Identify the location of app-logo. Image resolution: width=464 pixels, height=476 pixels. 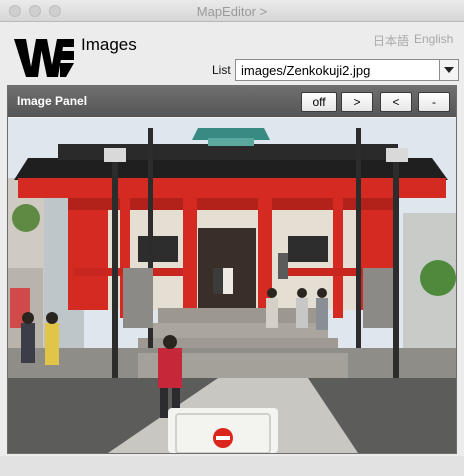
(44, 58).